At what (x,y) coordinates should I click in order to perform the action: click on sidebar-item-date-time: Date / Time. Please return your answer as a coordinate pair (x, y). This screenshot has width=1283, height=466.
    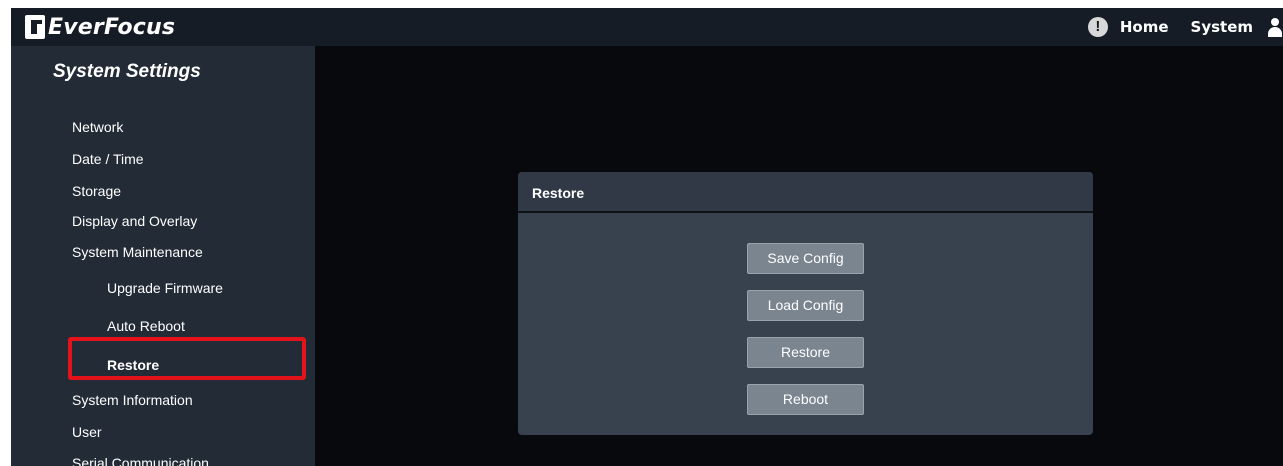
    Looking at the image, I should click on (108, 159).